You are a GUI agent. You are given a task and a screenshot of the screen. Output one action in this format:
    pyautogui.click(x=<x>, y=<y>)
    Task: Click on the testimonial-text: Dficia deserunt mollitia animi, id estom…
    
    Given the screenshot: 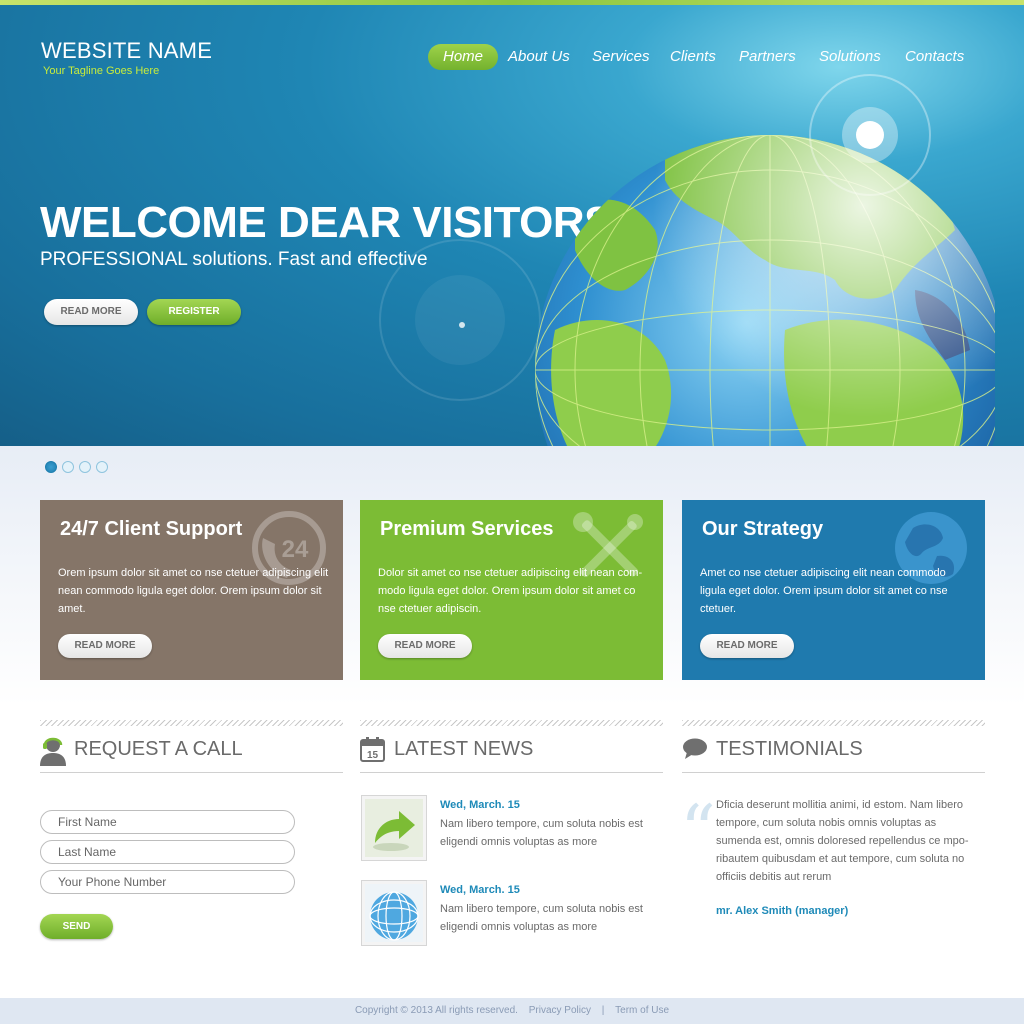 What is the action you would take?
    pyautogui.click(x=842, y=841)
    